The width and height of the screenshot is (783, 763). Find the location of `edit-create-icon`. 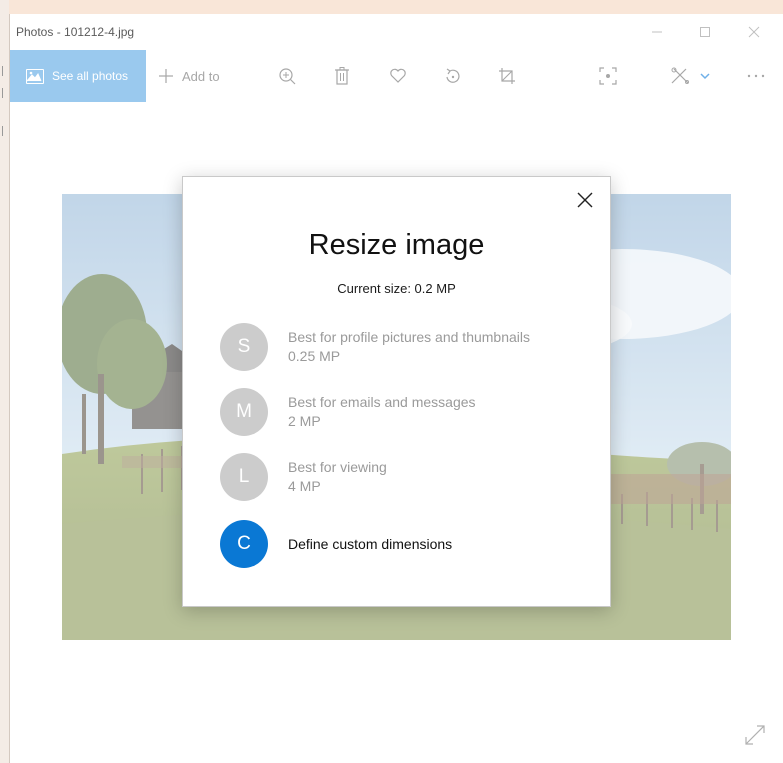

edit-create-icon is located at coordinates (681, 76).